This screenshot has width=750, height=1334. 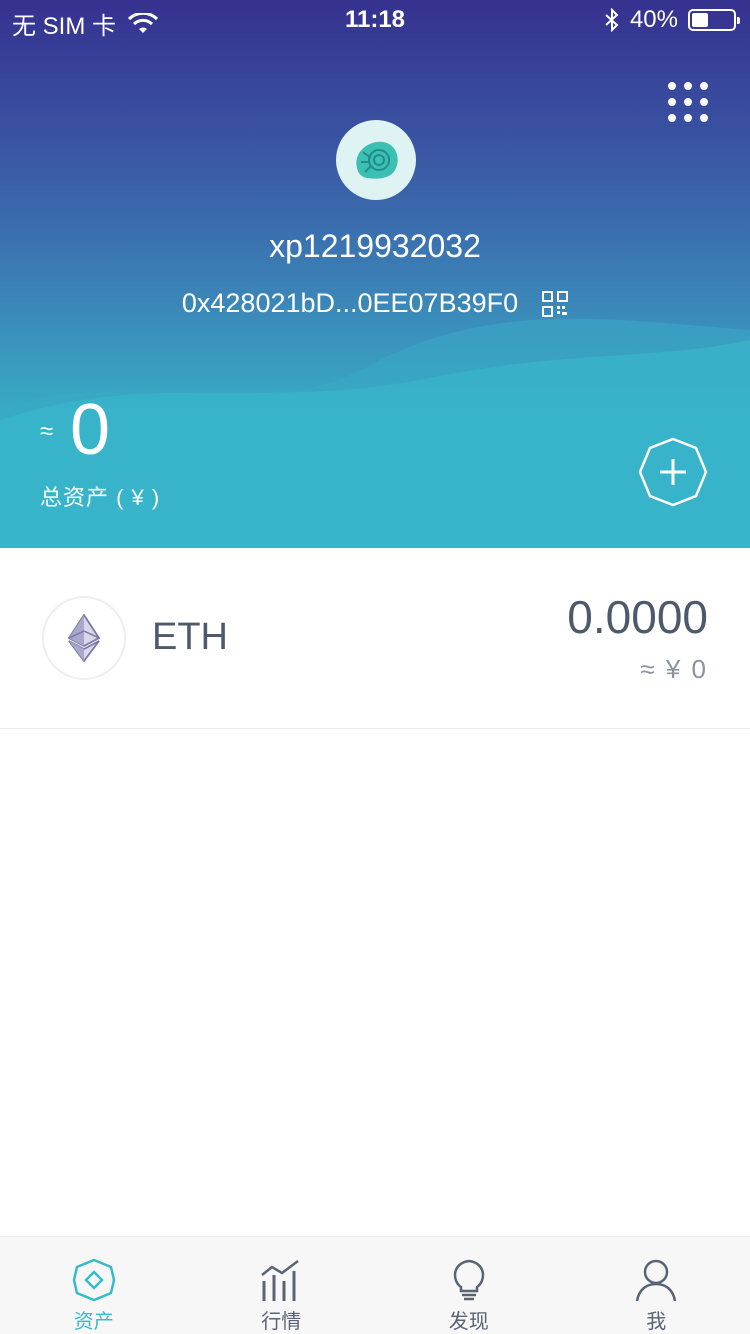 What do you see at coordinates (714, 20) in the screenshot?
I see `battery-icon` at bounding box center [714, 20].